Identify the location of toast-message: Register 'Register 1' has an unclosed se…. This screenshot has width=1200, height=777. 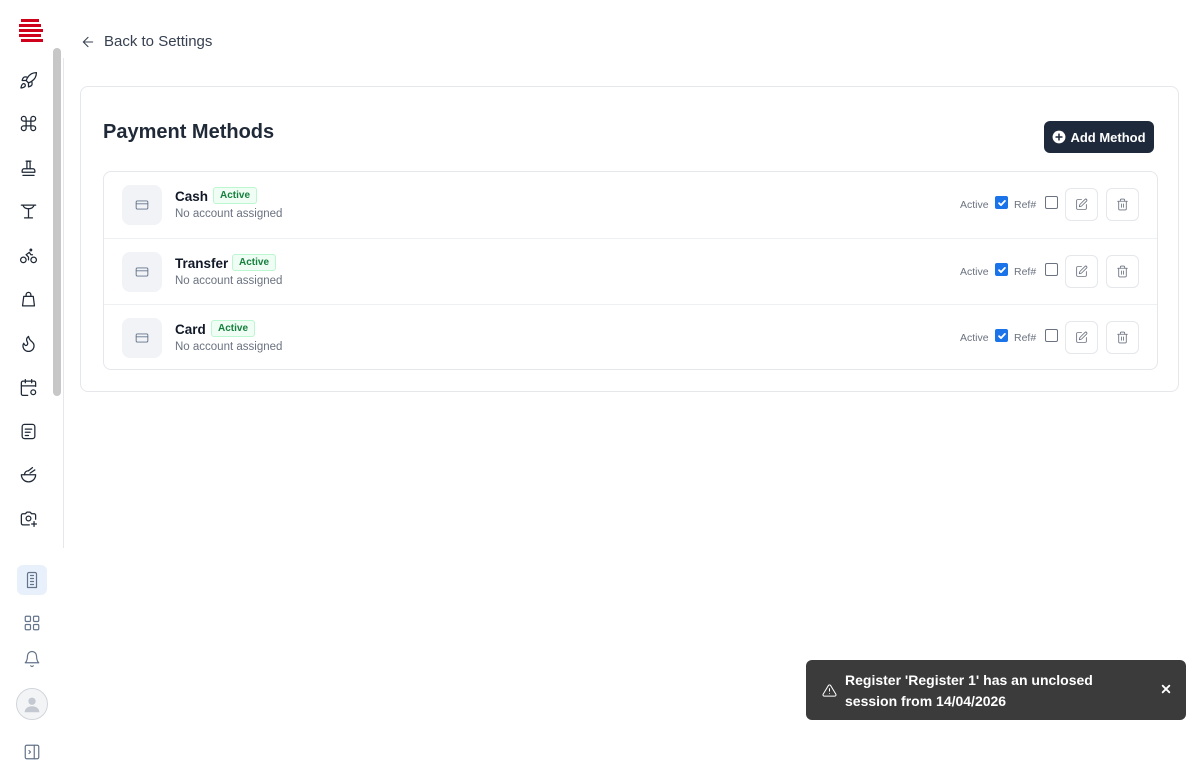
(969, 690).